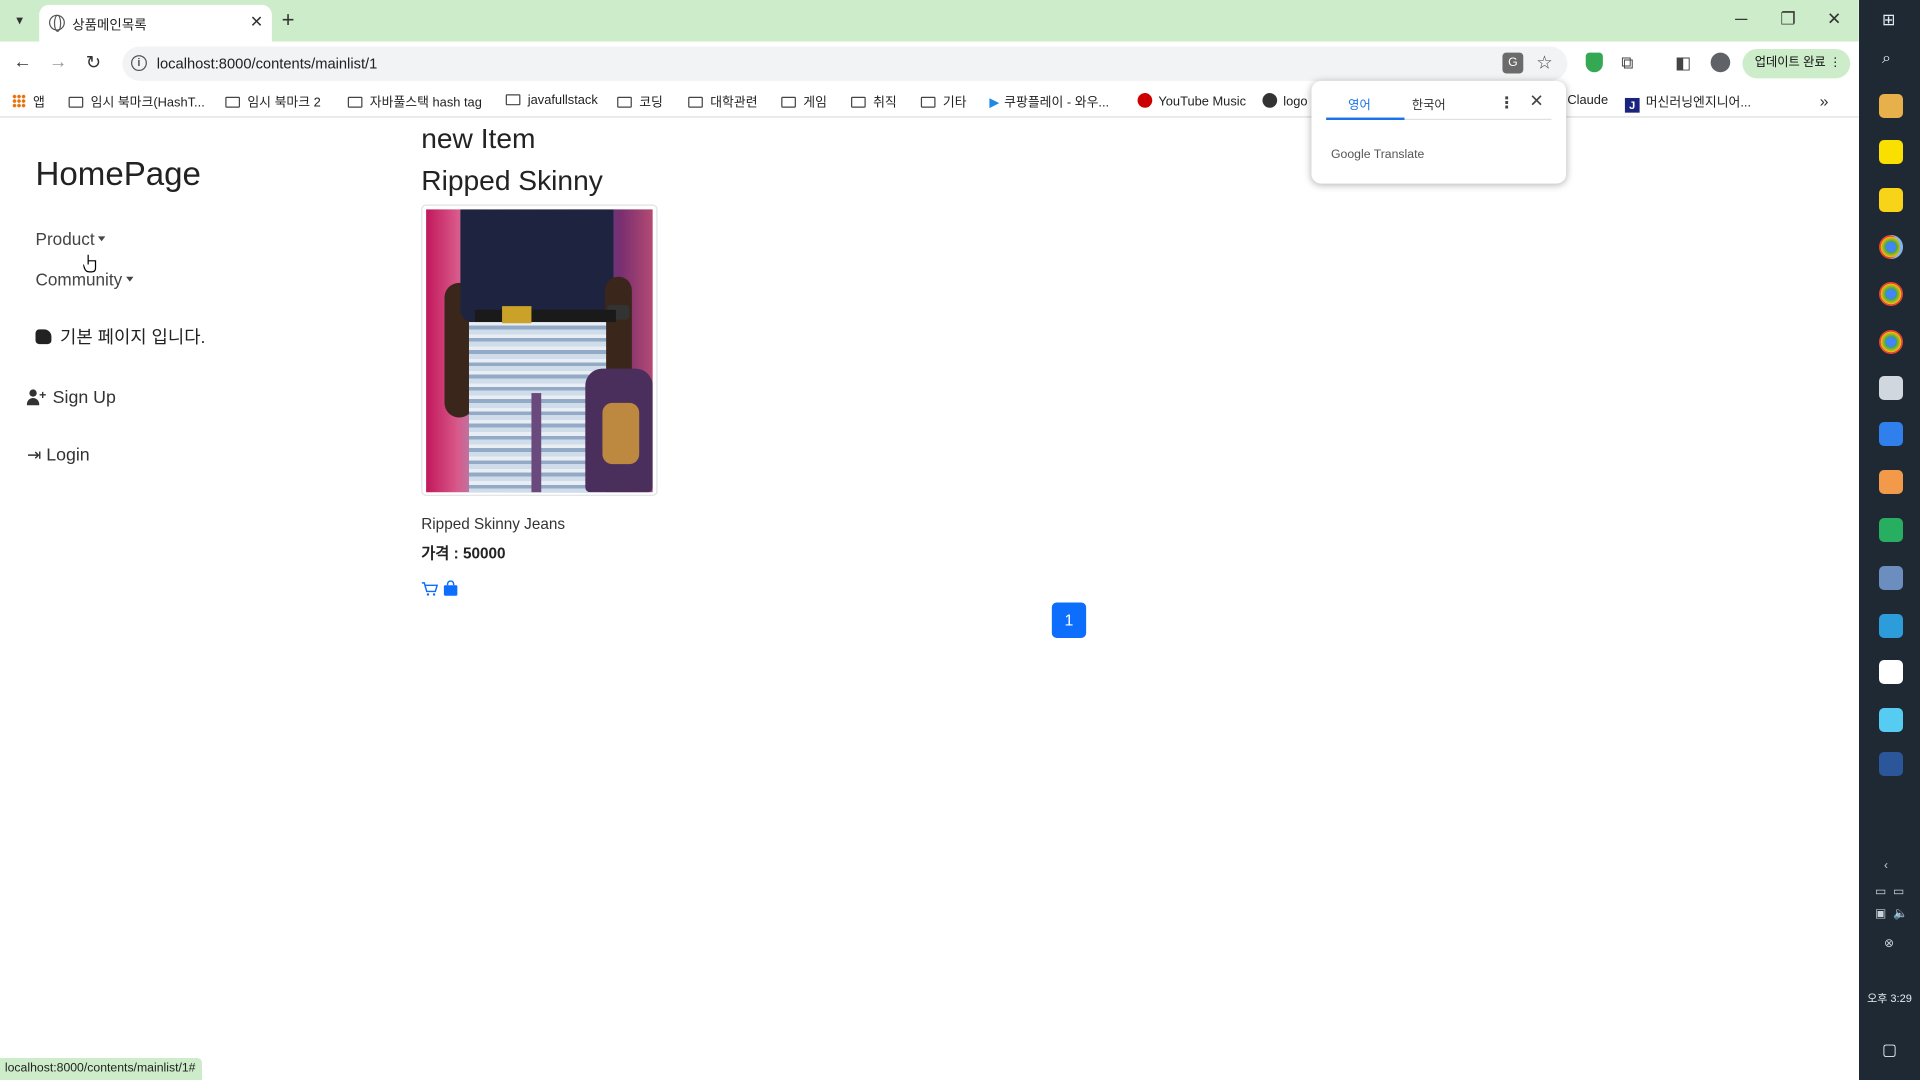 The height and width of the screenshot is (1080, 1920). What do you see at coordinates (1891, 434) in the screenshot?
I see `vscode-icon` at bounding box center [1891, 434].